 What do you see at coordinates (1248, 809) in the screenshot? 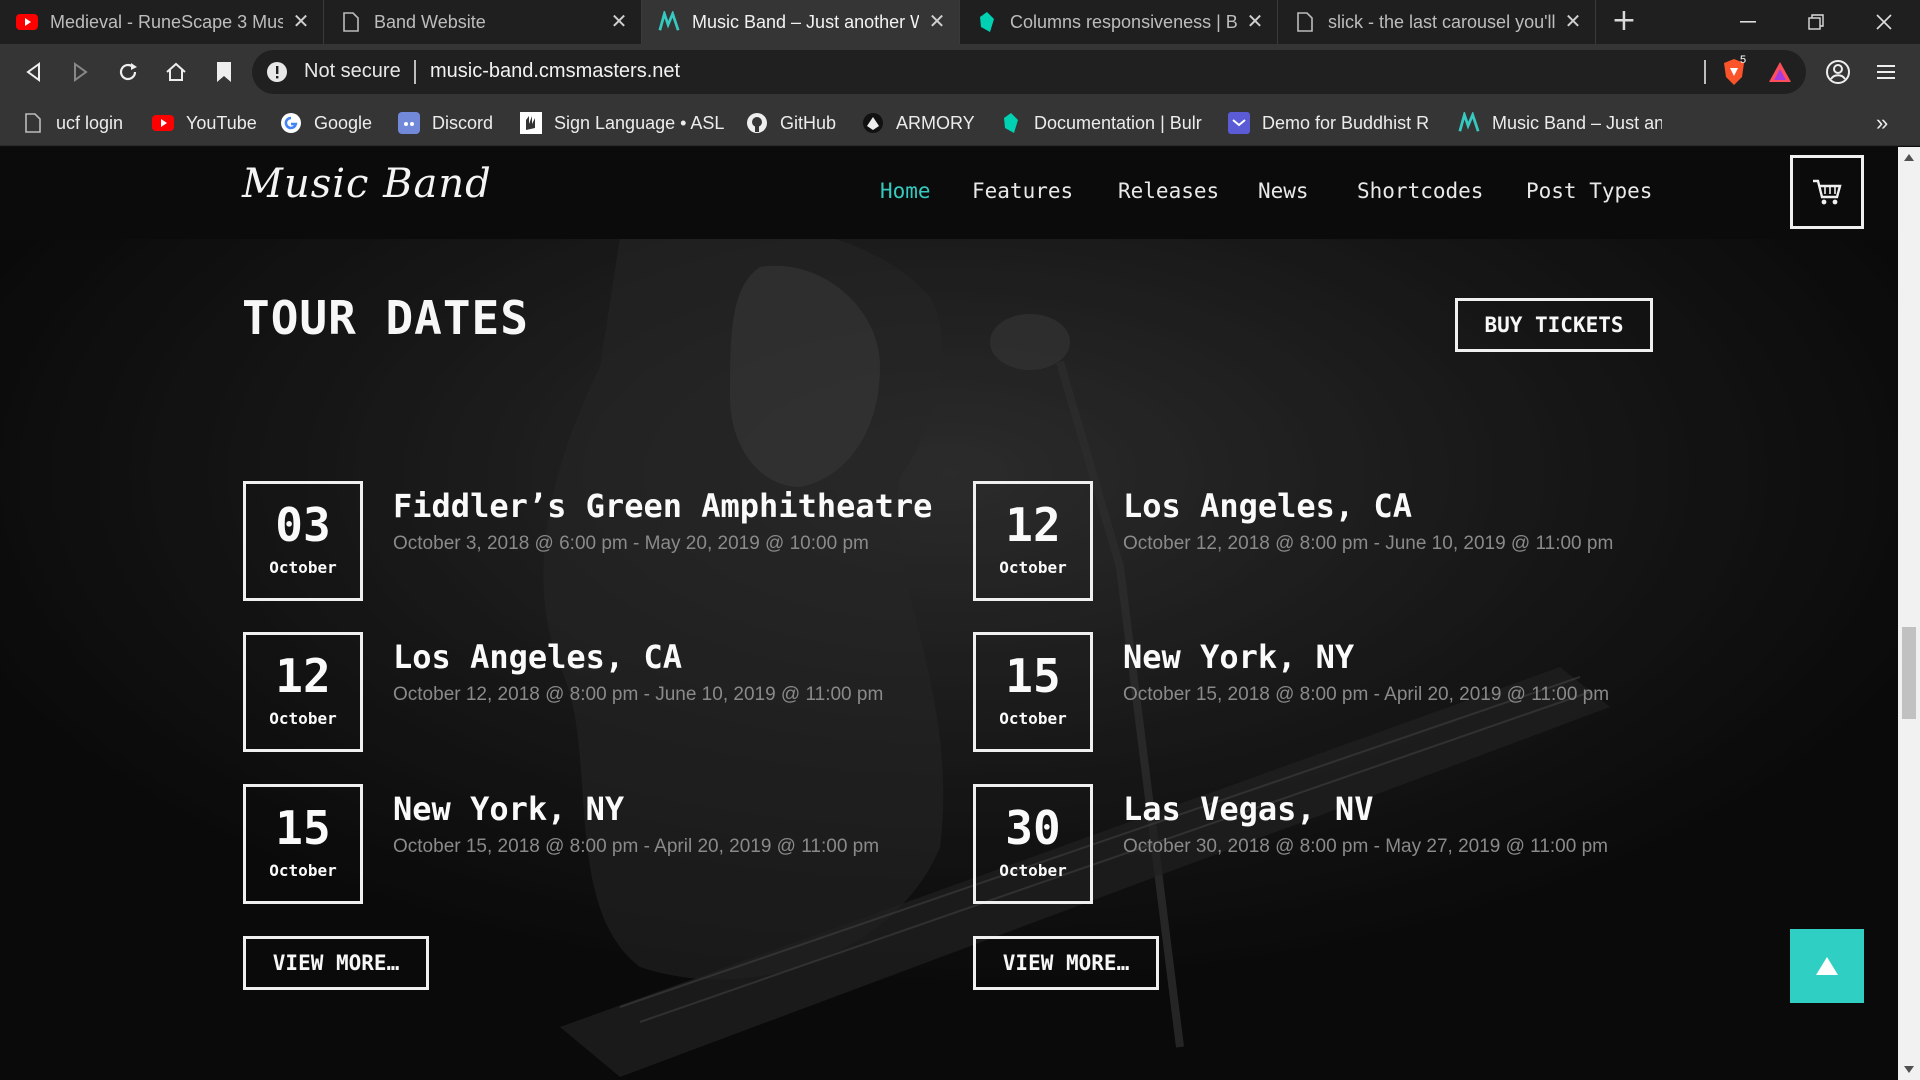
I see `event-venue: Las Vegas, NV` at bounding box center [1248, 809].